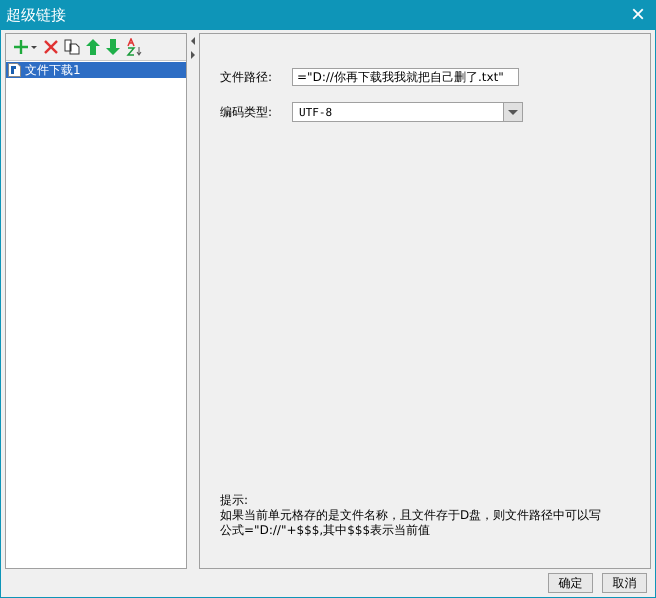 The image size is (656, 598). Describe the element at coordinates (26, 47) in the screenshot. I see `add-dropdown-icon` at that location.